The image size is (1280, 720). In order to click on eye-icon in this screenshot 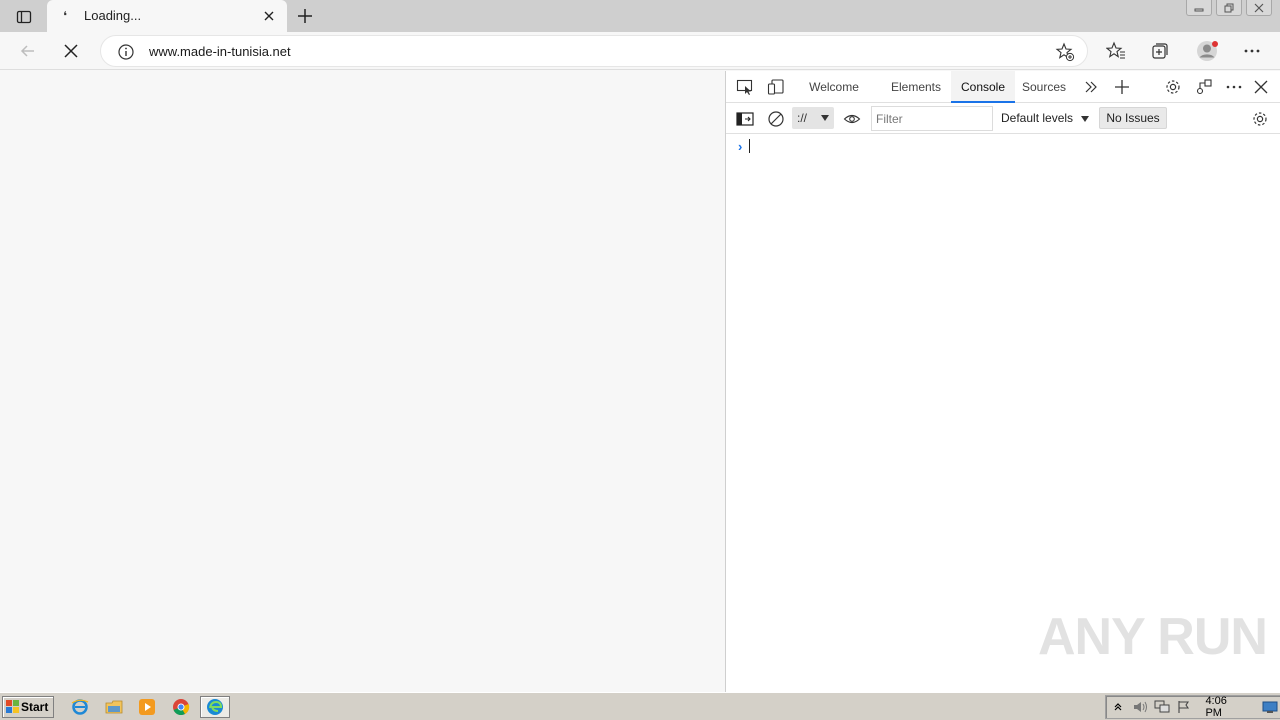, I will do `click(852, 119)`.